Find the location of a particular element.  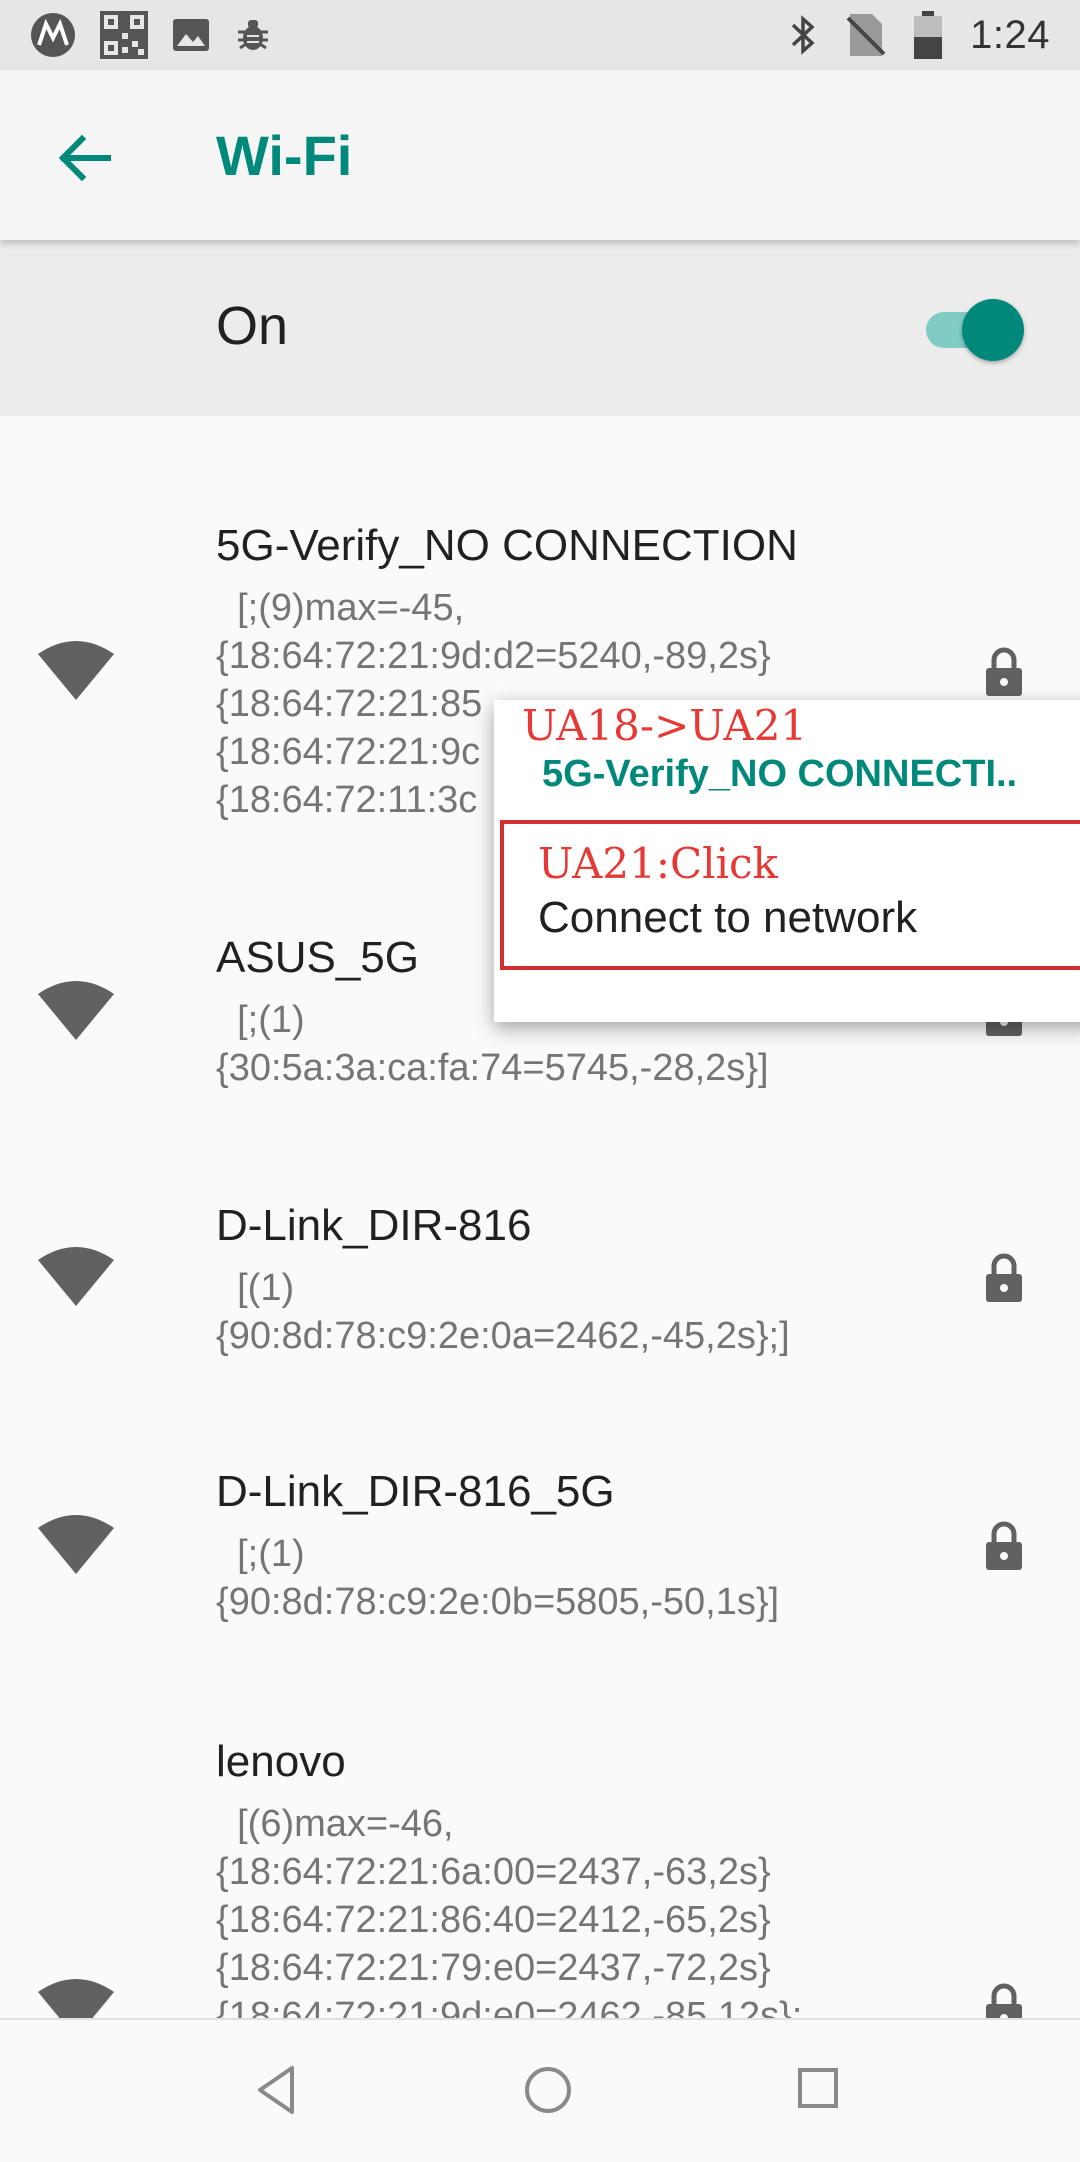

qr-code-icon is located at coordinates (124, 35).